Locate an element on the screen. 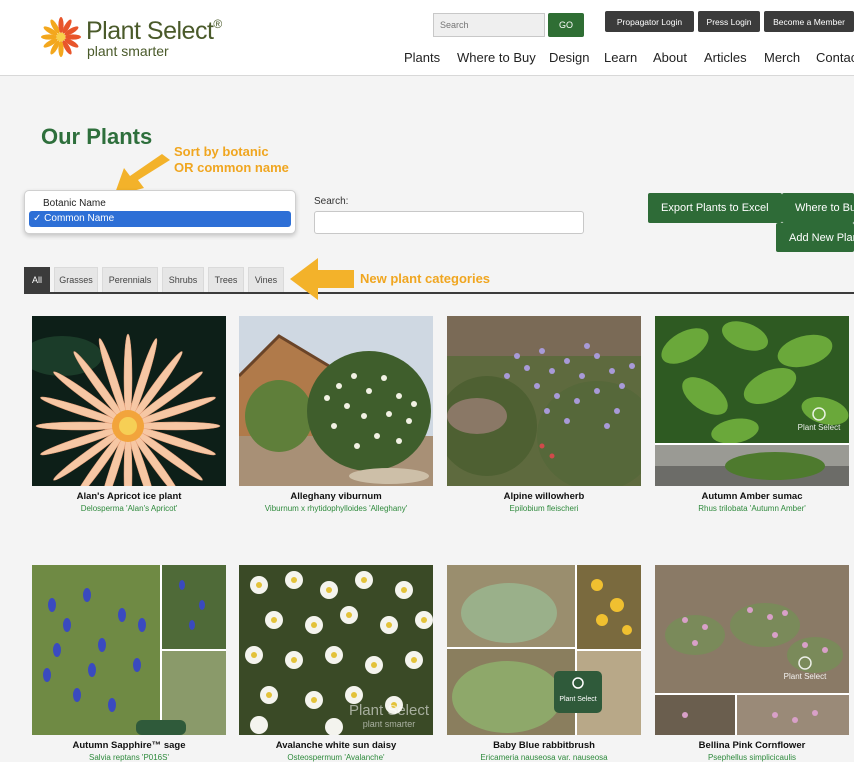 The width and height of the screenshot is (854, 762). plant-common-name: Avalanche white sun daisy is located at coordinates (336, 745).